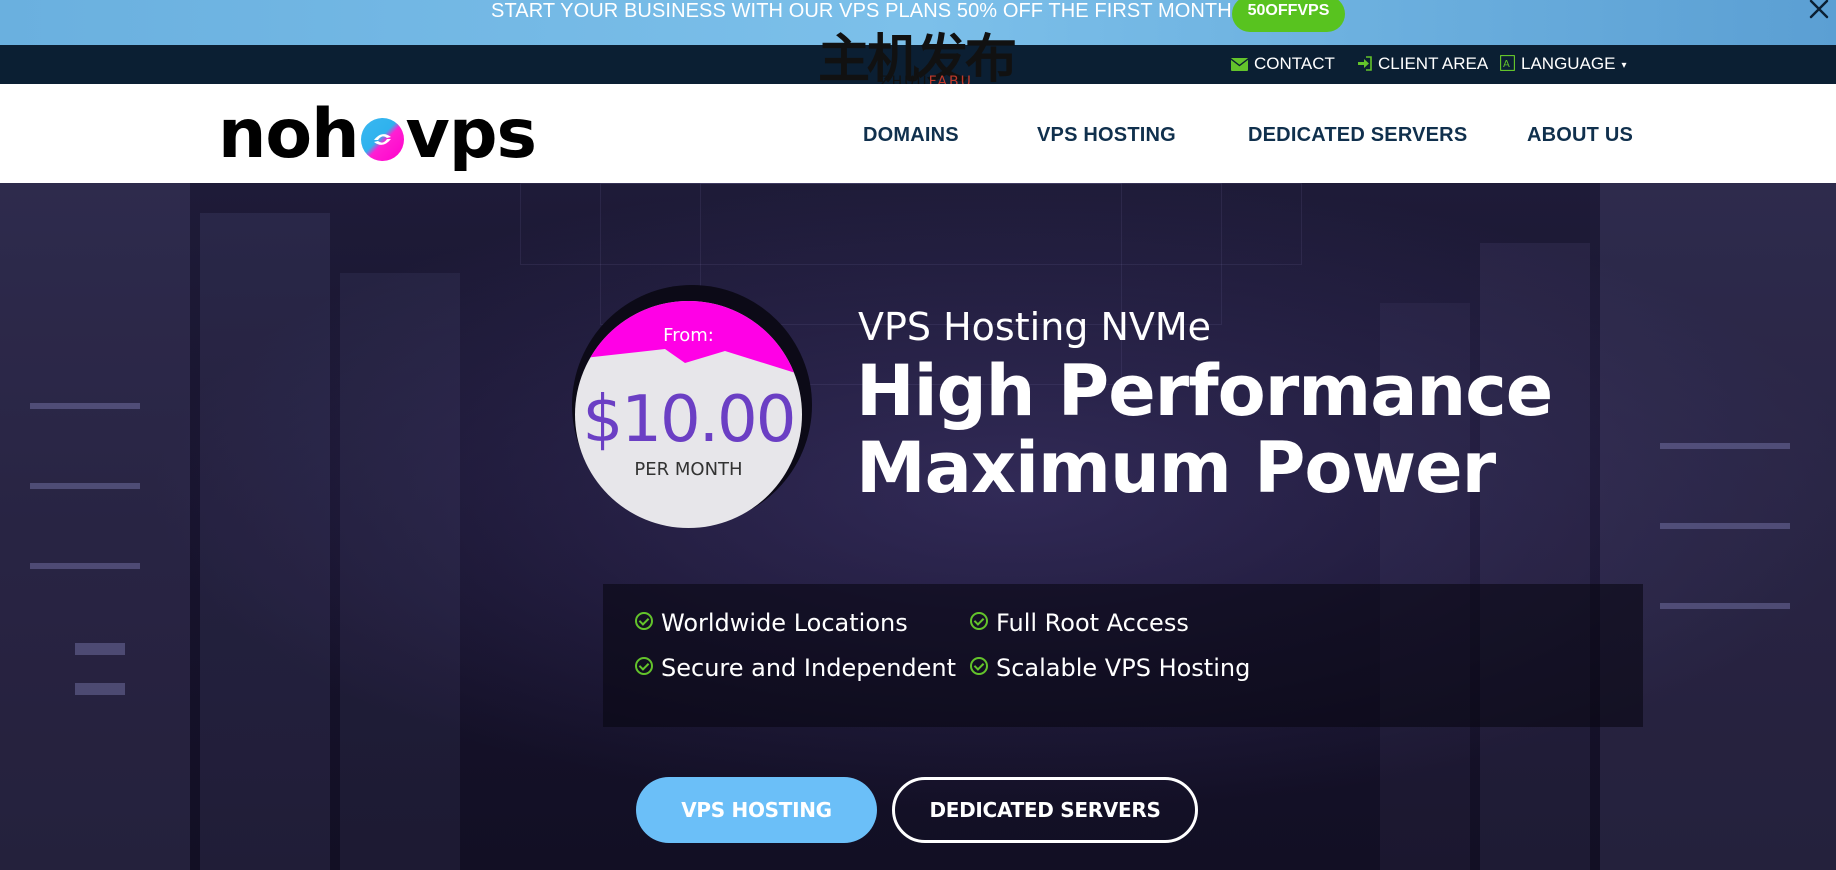 Image resolution: width=1836 pixels, height=870 pixels. I want to click on close-icon, so click(1819, 10).